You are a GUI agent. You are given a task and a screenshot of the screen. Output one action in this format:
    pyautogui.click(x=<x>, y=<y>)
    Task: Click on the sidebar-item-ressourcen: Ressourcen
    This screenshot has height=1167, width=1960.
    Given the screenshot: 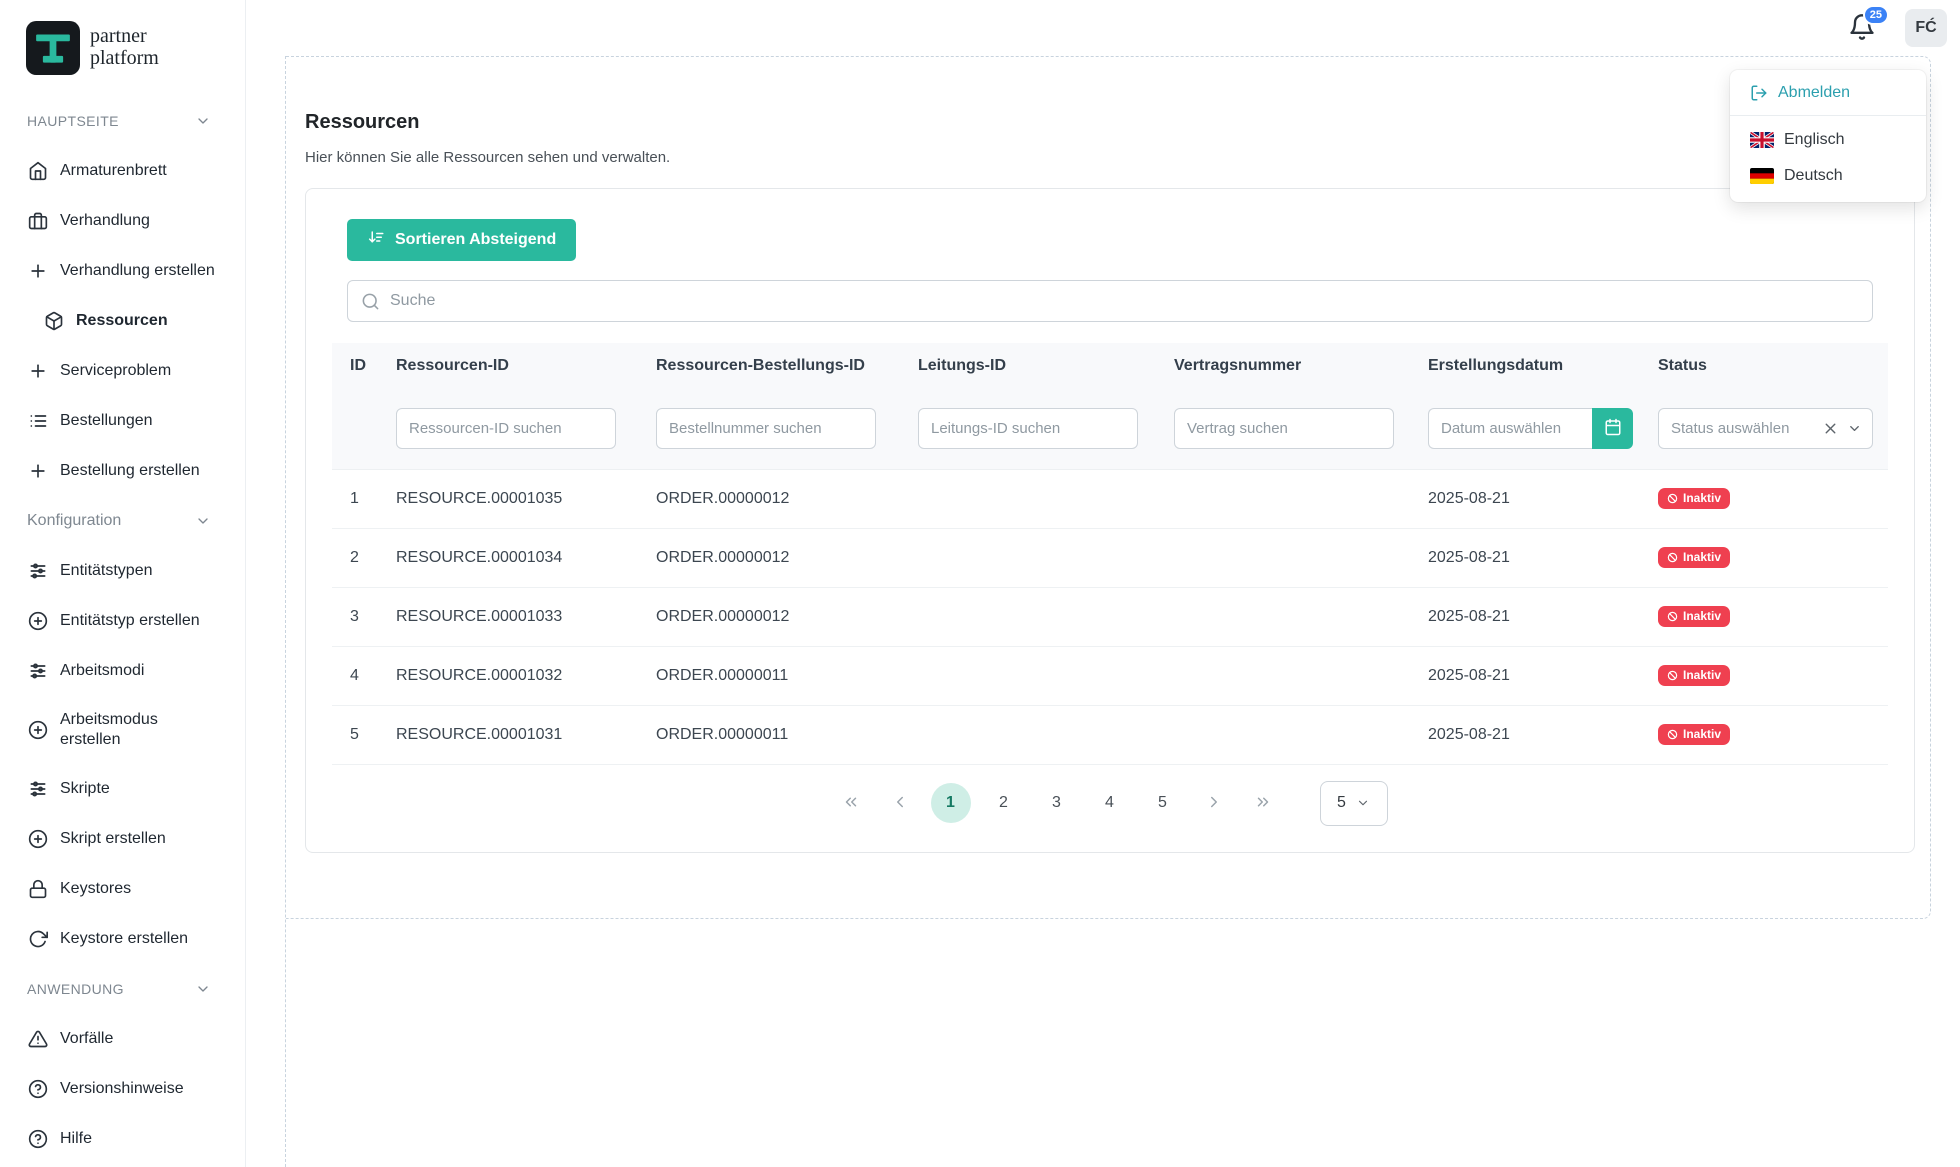 What is the action you would take?
    pyautogui.click(x=122, y=321)
    